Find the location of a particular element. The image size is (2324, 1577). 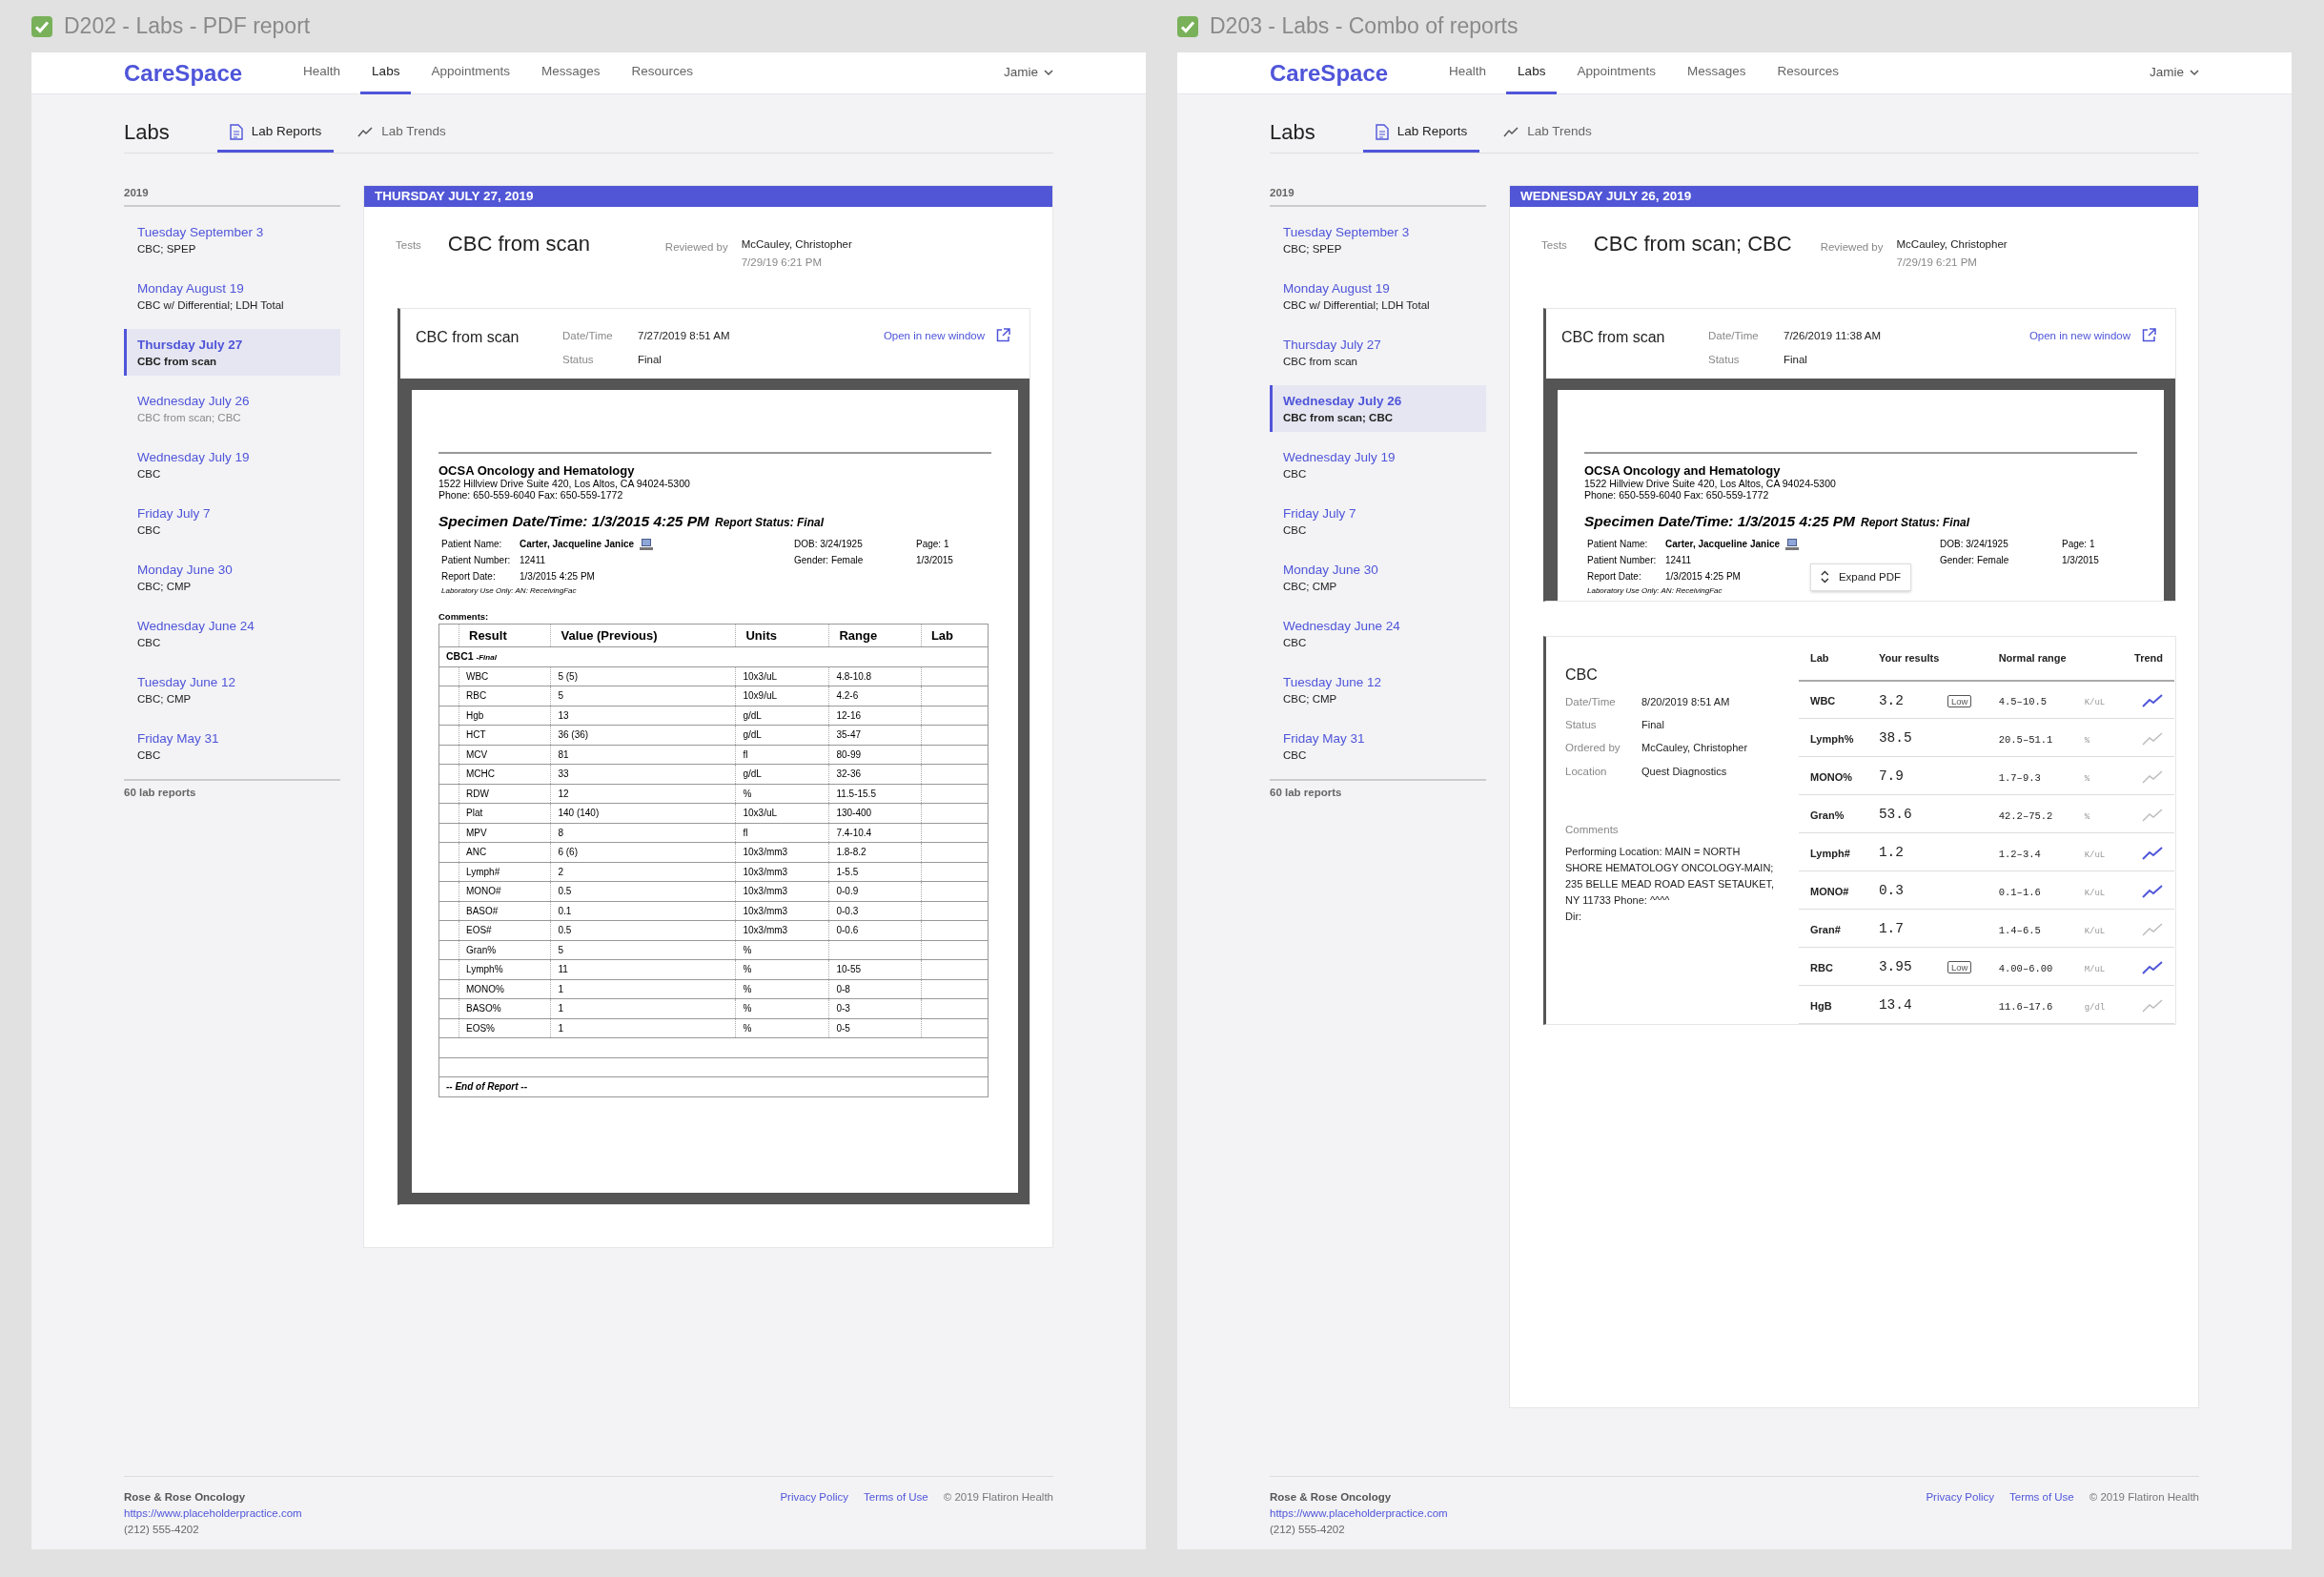

table-cell: 4.8-10.8 is located at coordinates (854, 676).